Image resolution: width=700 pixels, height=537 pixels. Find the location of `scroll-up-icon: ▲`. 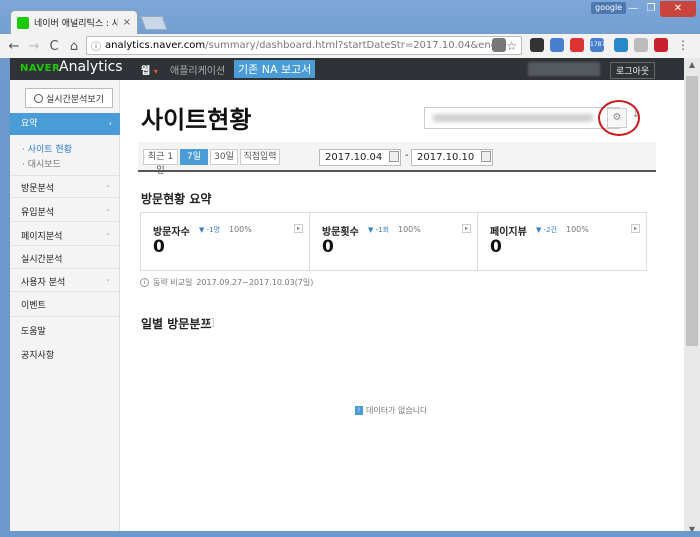

scroll-up-icon: ▲ is located at coordinates (692, 65).